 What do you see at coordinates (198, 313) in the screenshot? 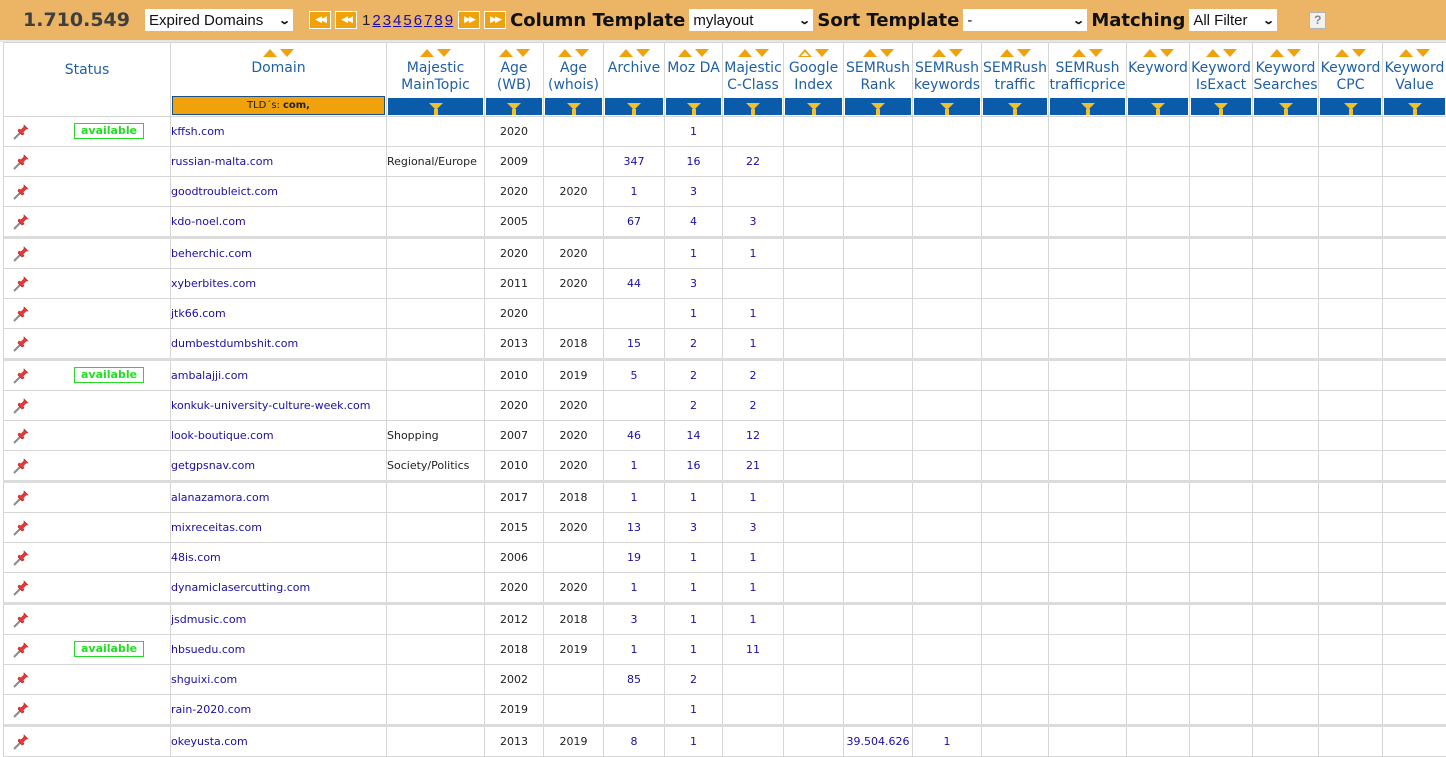
I see `domain-link: jtk66.com` at bounding box center [198, 313].